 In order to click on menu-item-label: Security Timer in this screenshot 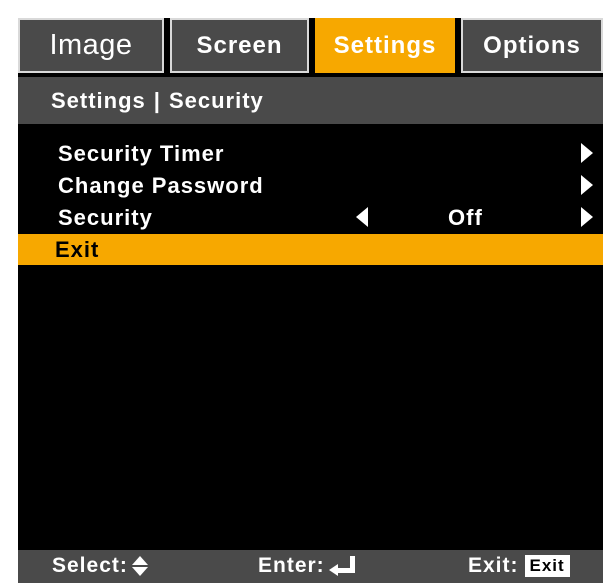, I will do `click(141, 153)`.